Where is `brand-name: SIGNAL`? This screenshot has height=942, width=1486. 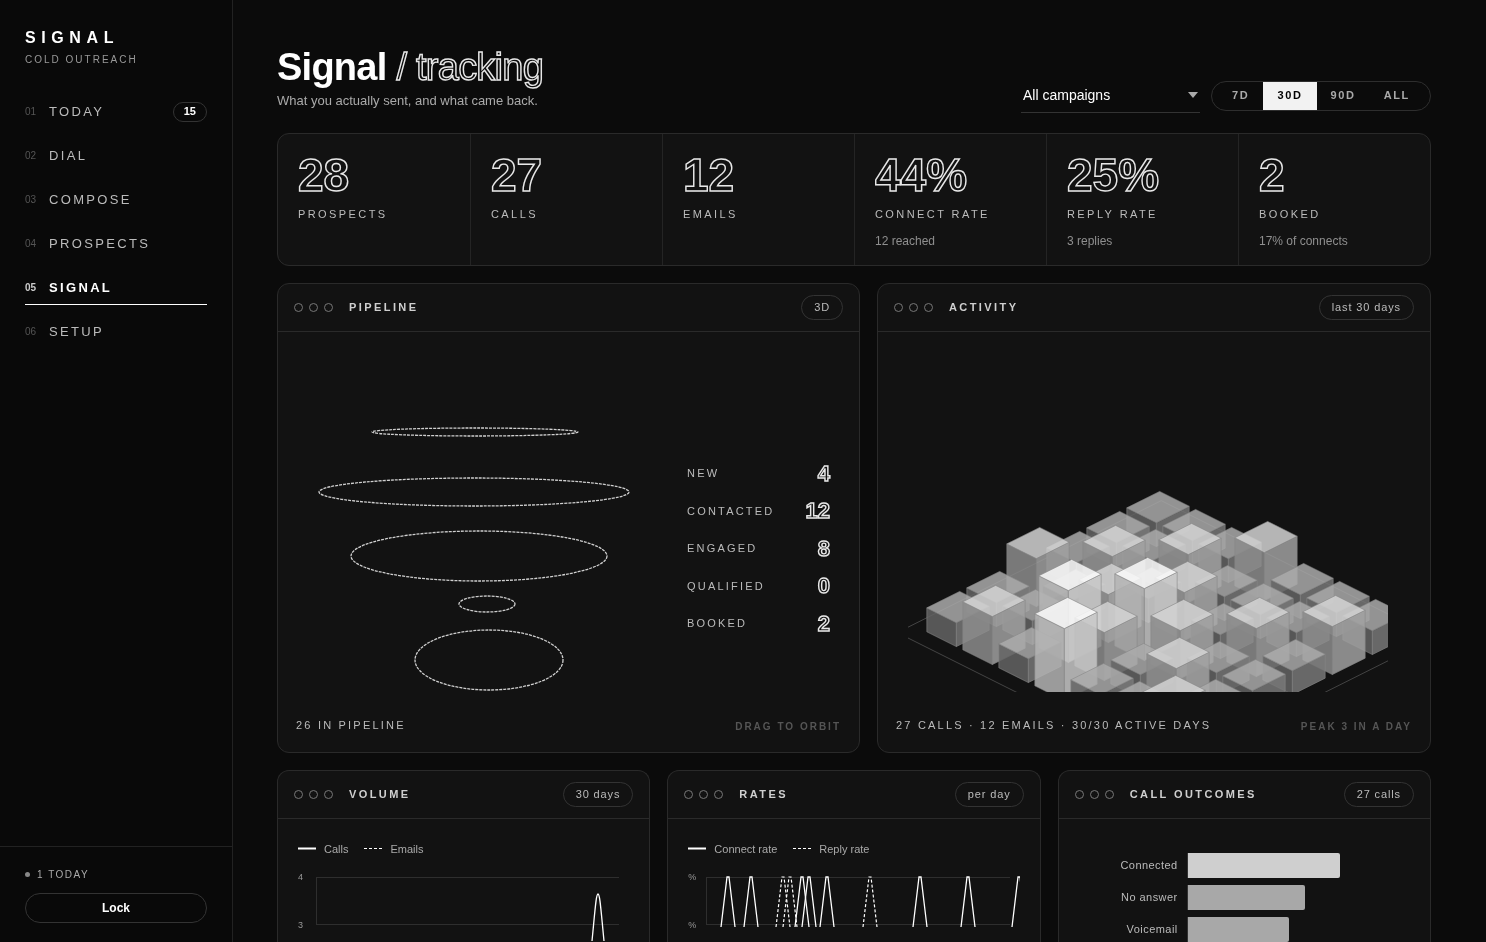 brand-name: SIGNAL is located at coordinates (73, 38).